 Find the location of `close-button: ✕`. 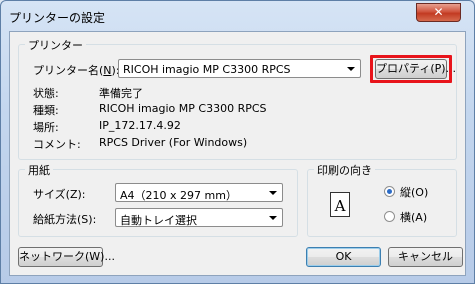

close-button: ✕ is located at coordinates (438, 12).